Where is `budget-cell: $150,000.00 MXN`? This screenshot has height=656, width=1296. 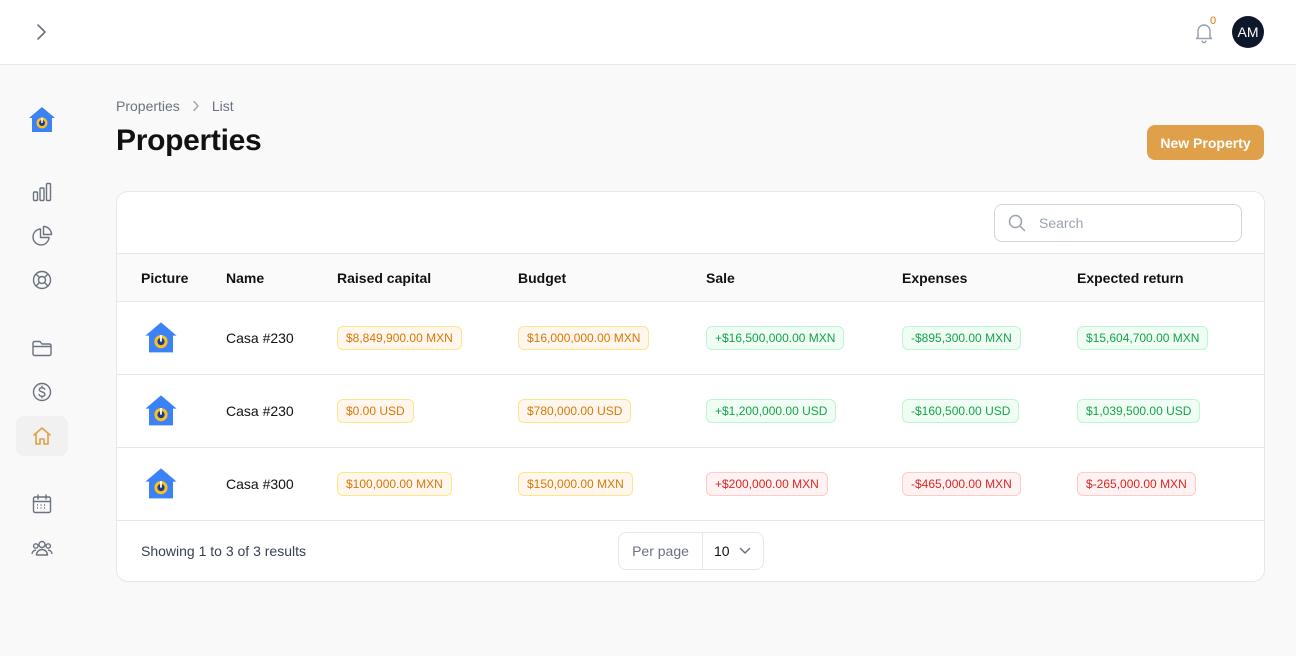
budget-cell: $150,000.00 MXN is located at coordinates (575, 484).